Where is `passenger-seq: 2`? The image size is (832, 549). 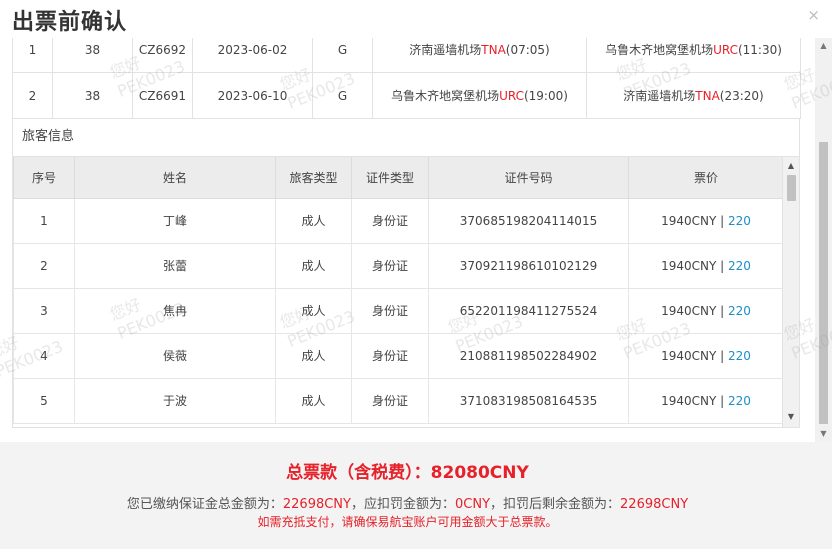 passenger-seq: 2 is located at coordinates (44, 265).